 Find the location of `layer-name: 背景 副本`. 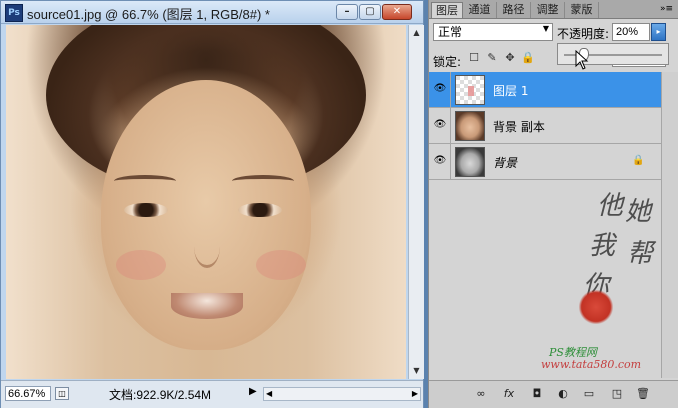

layer-name: 背景 副本 is located at coordinates (519, 127).